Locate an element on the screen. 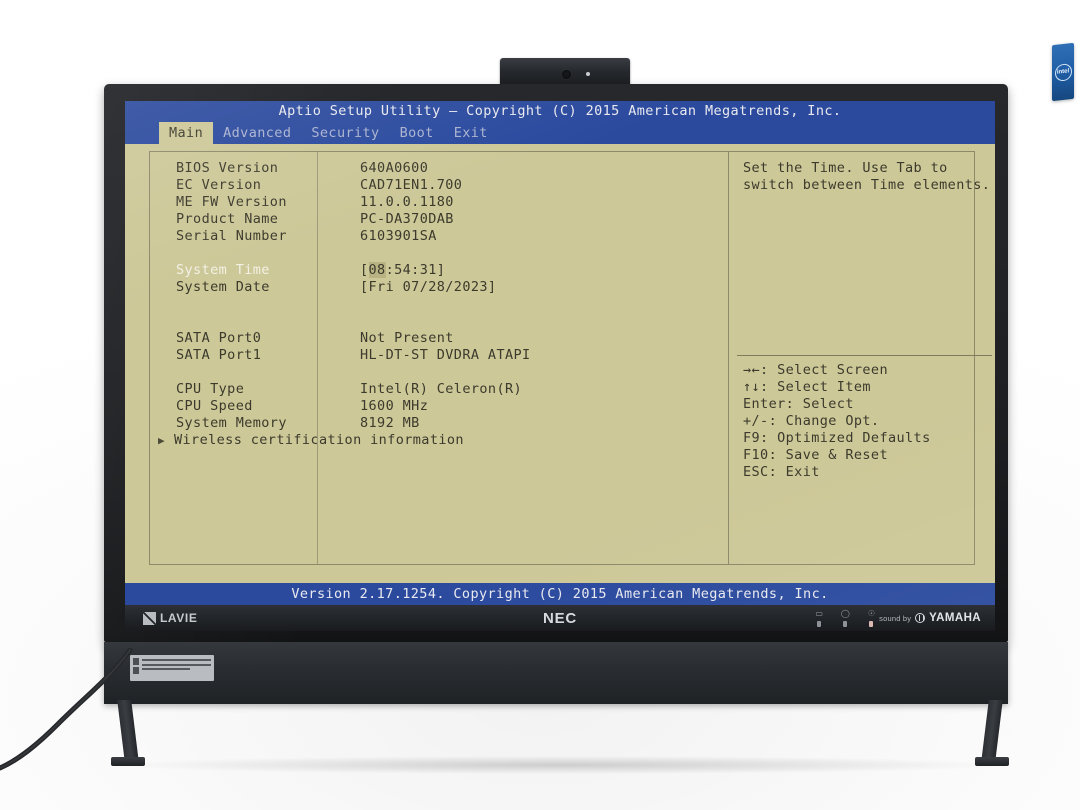  setting-value: [08:54:31] is located at coordinates (402, 270).